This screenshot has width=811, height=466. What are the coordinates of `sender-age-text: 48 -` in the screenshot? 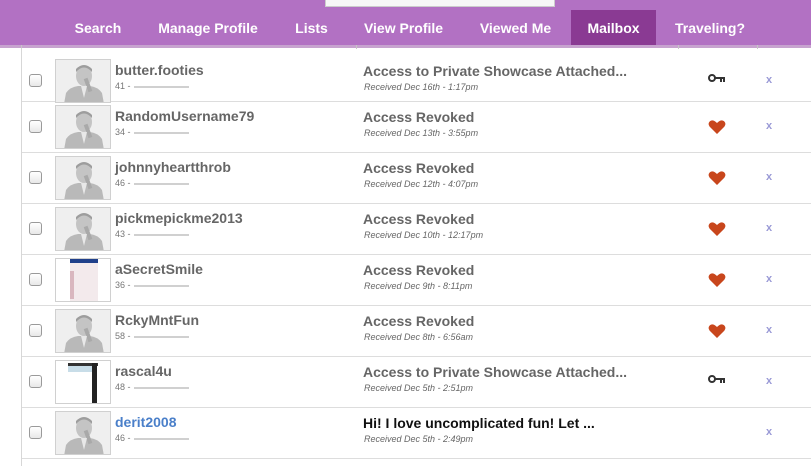 It's located at (123, 387).